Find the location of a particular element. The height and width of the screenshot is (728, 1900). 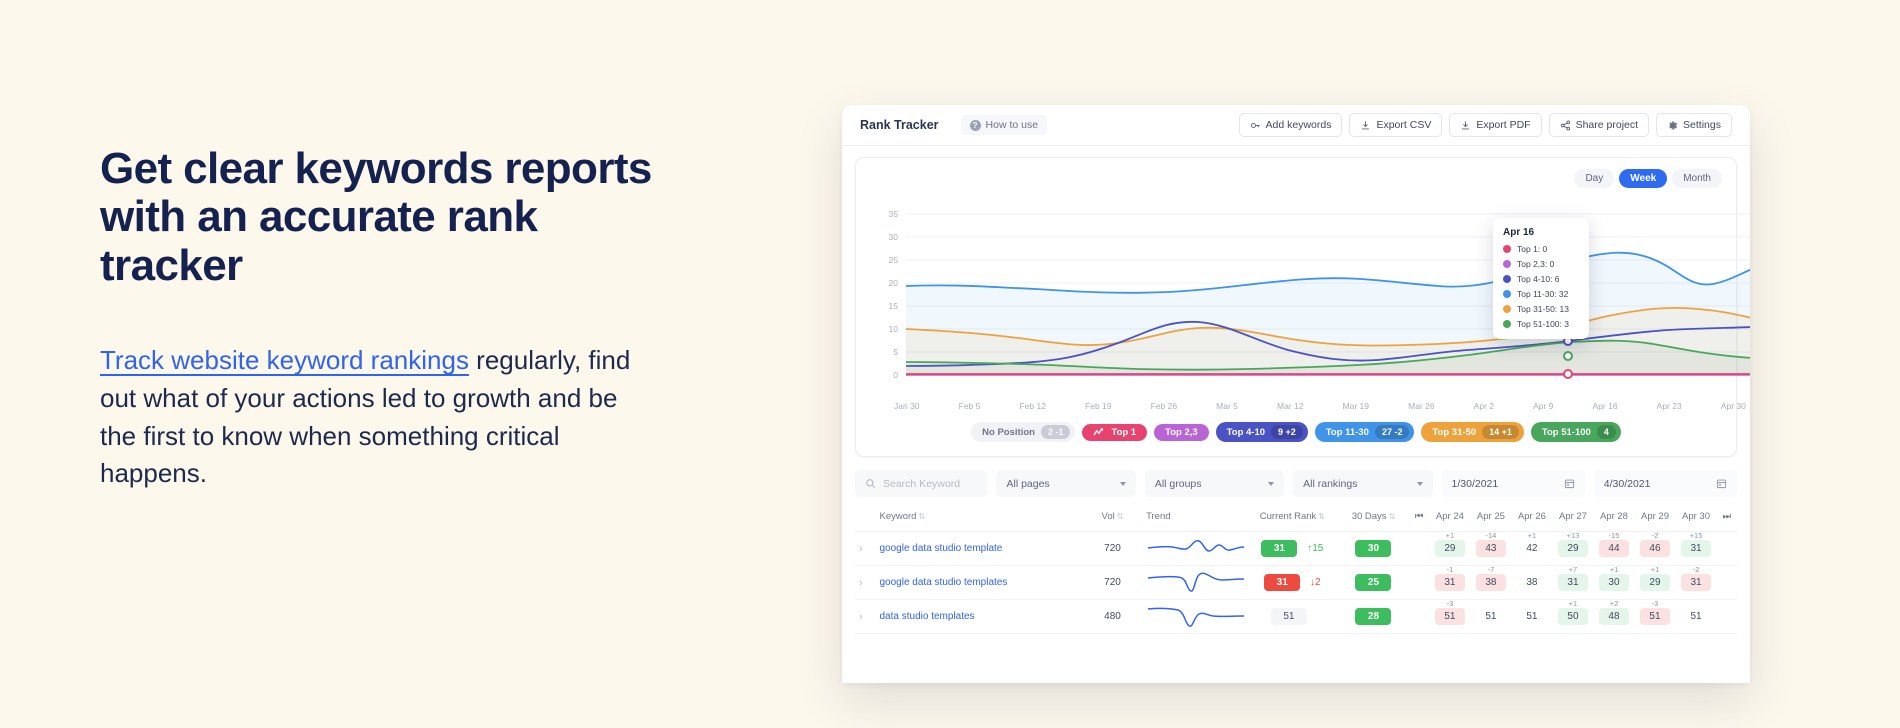

legend-pill-top-51-100: Top 51-100 4 is located at coordinates (1575, 432).